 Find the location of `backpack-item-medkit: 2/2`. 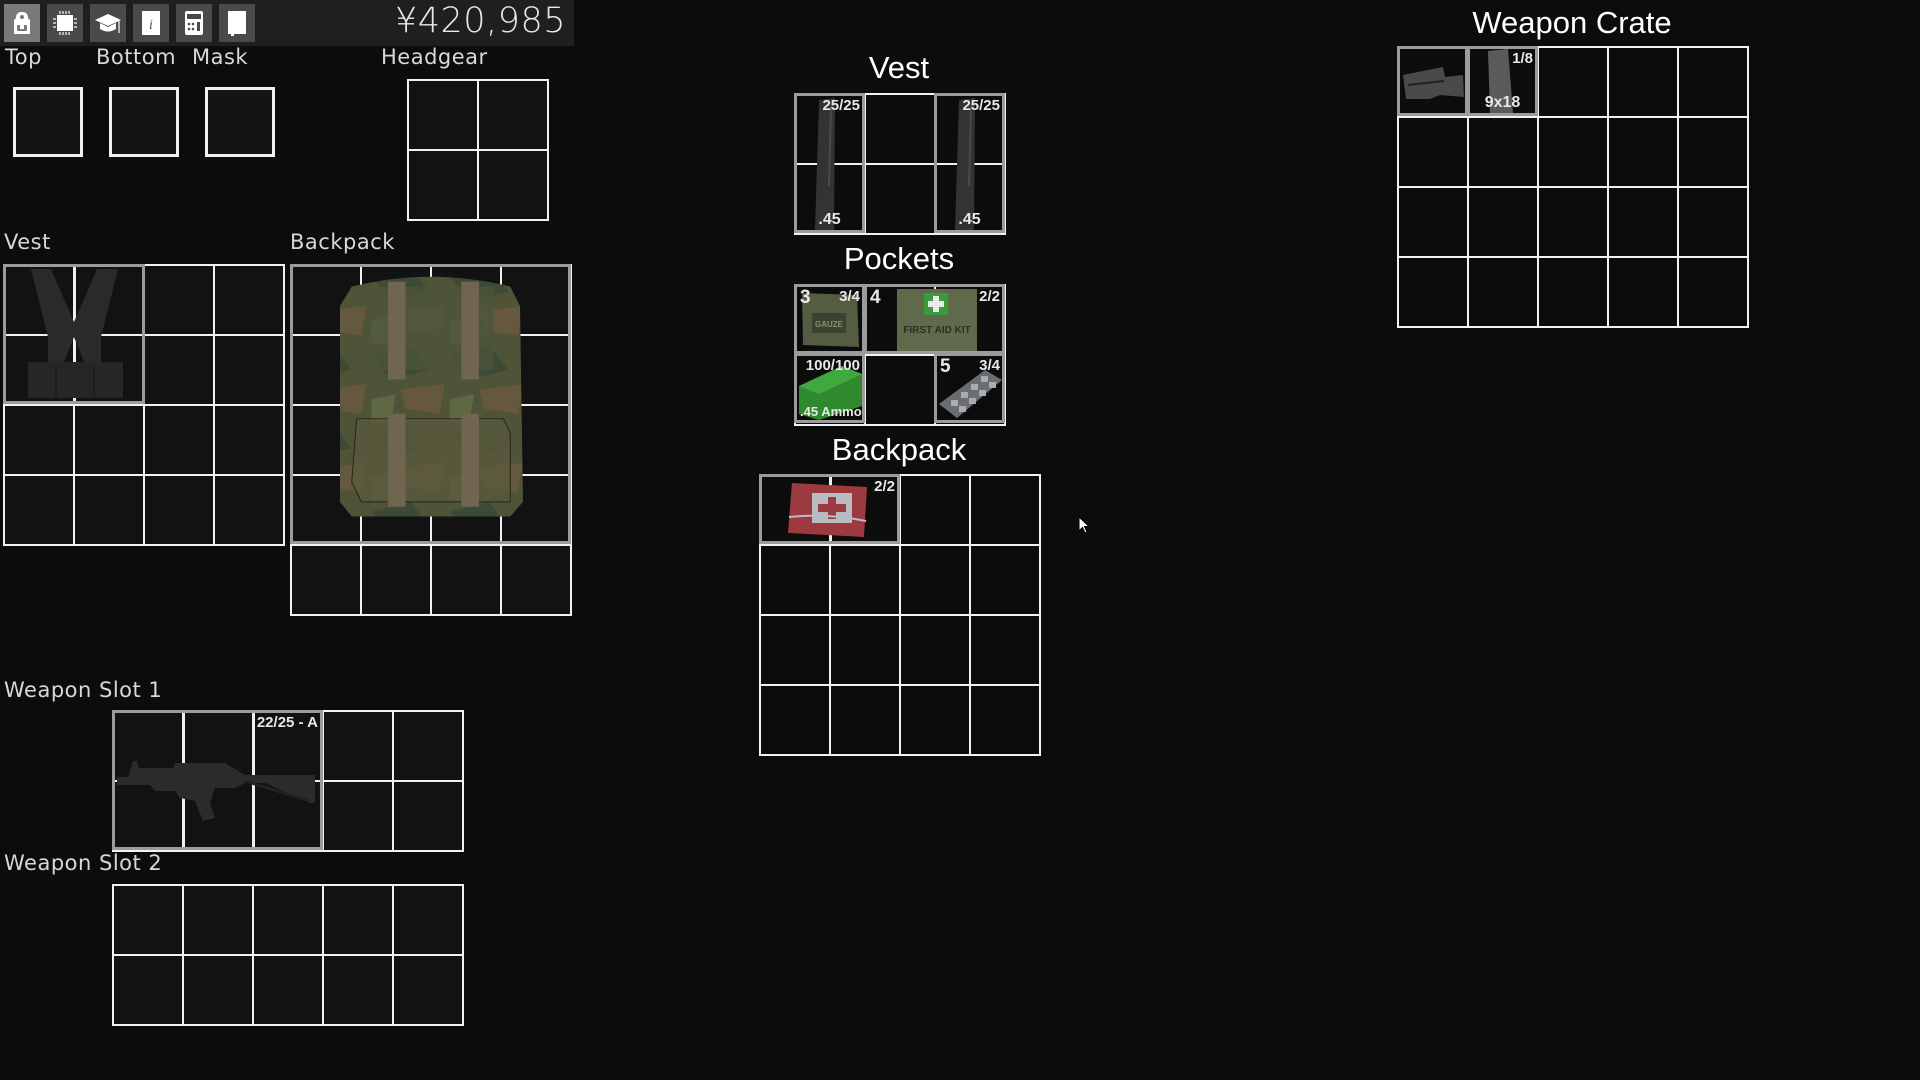

backpack-item-medkit: 2/2 is located at coordinates (829, 509).